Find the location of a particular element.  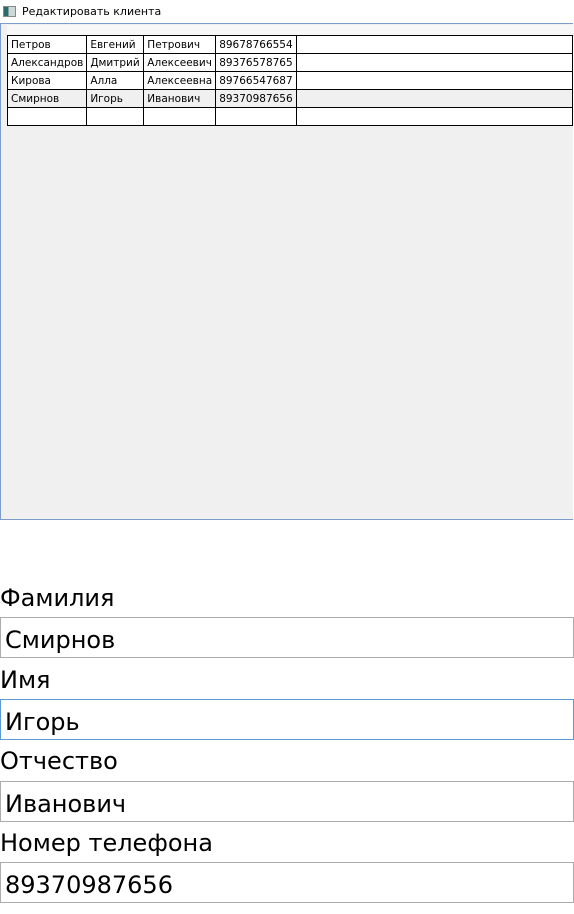

name-label: Имя is located at coordinates (25, 680).